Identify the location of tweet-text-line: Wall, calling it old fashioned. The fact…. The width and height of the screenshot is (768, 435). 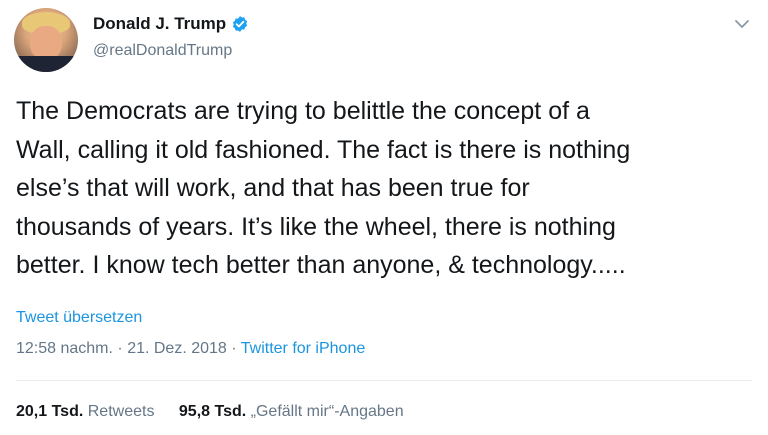
(323, 149).